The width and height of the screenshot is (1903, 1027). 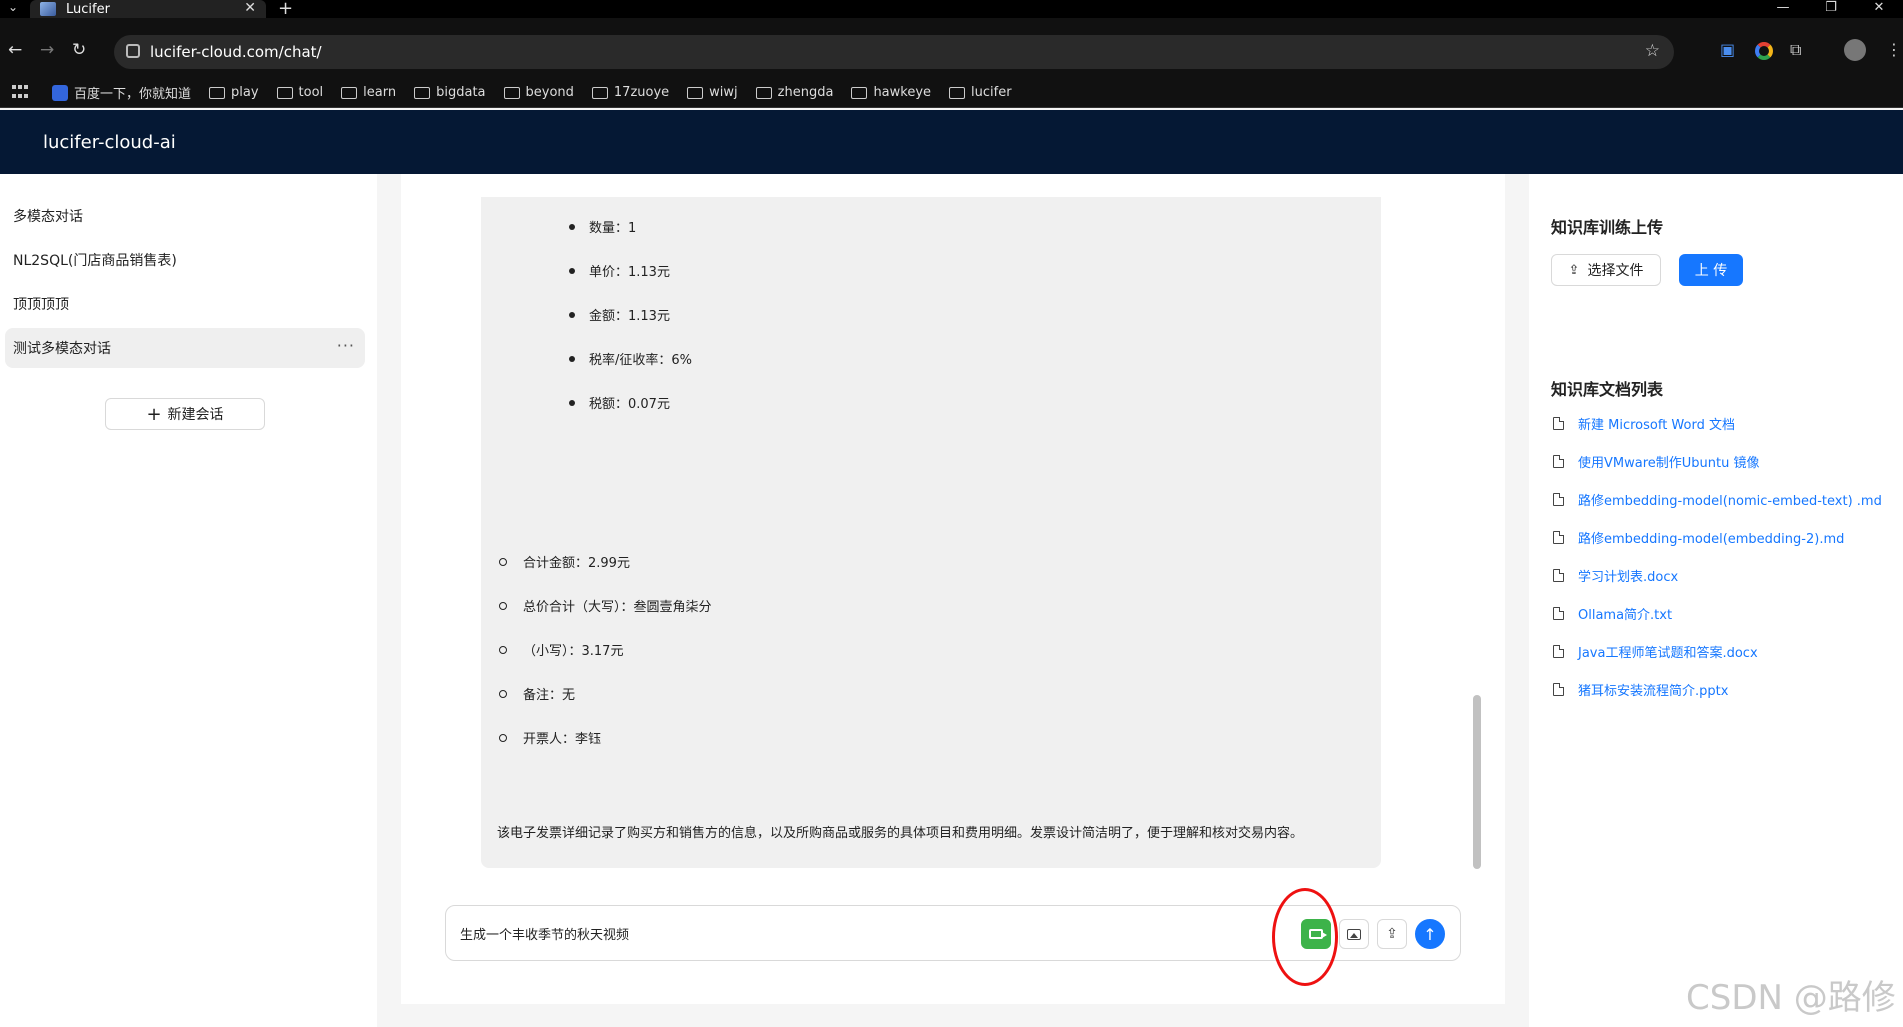 I want to click on conversation-item-active: 测试多模态对话 ···, so click(x=185, y=348).